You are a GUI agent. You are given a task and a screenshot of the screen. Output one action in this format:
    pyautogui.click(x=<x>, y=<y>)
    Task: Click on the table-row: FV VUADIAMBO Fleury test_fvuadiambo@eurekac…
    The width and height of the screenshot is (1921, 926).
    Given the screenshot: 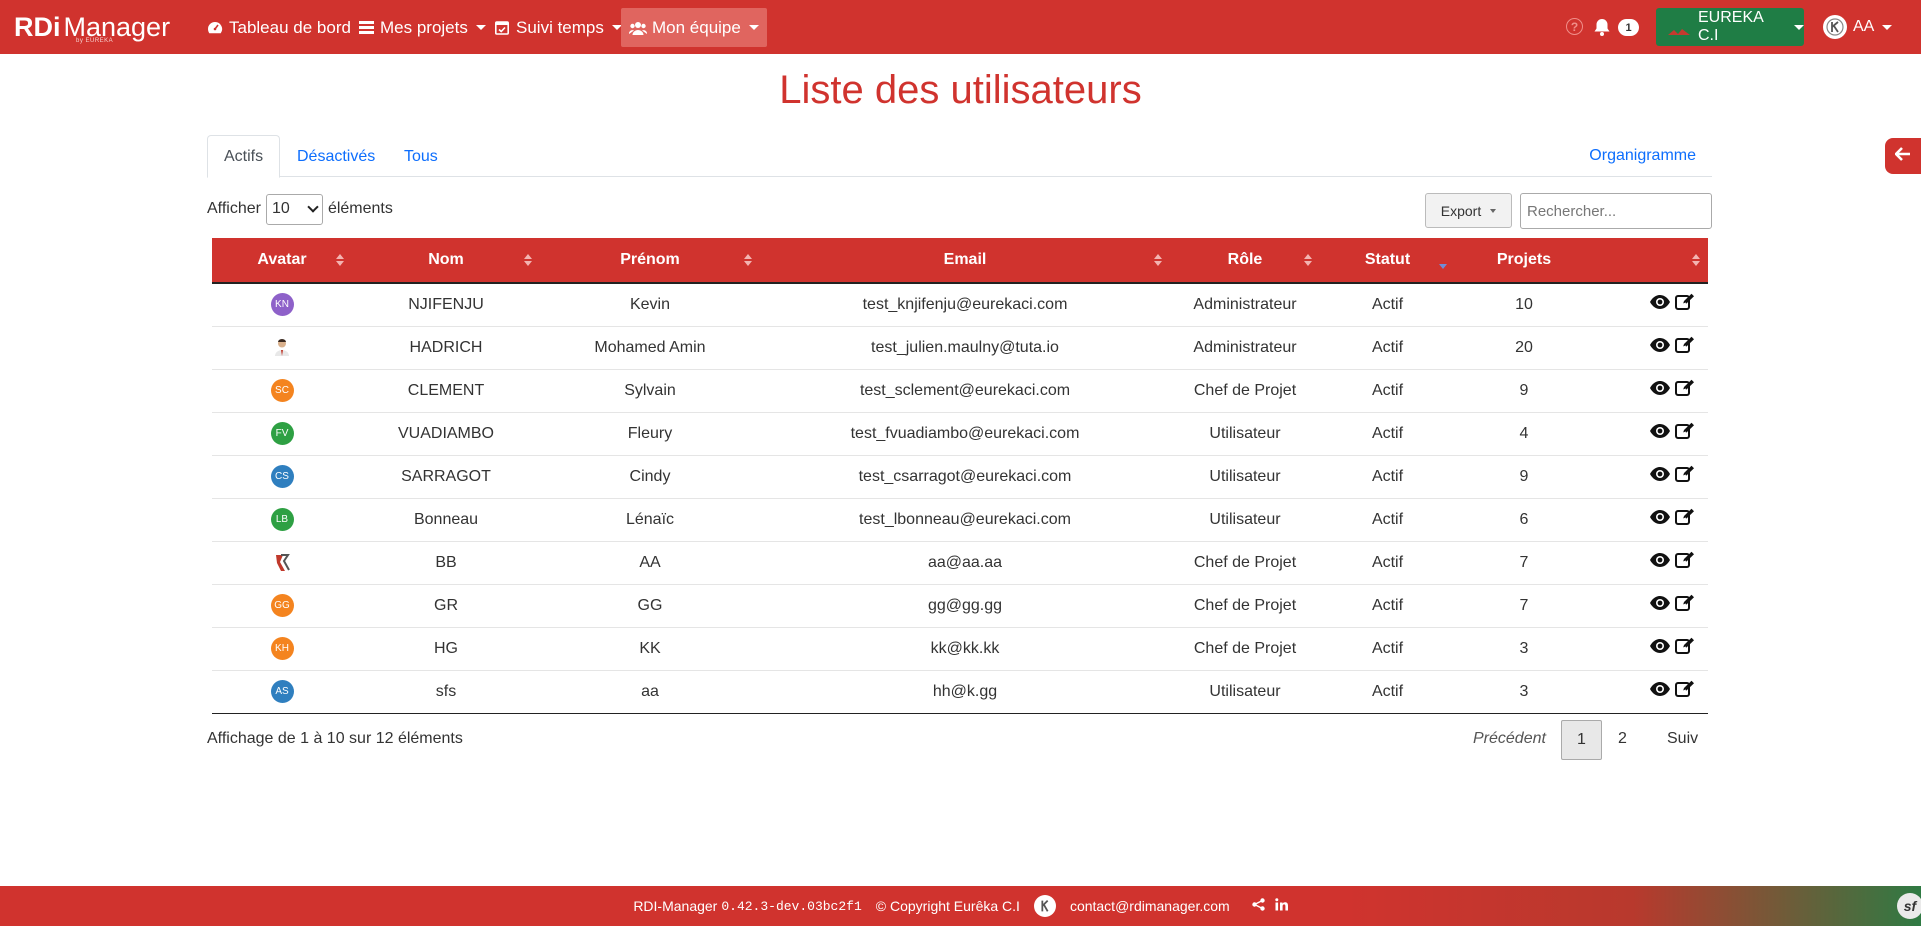 What is the action you would take?
    pyautogui.click(x=960, y=433)
    